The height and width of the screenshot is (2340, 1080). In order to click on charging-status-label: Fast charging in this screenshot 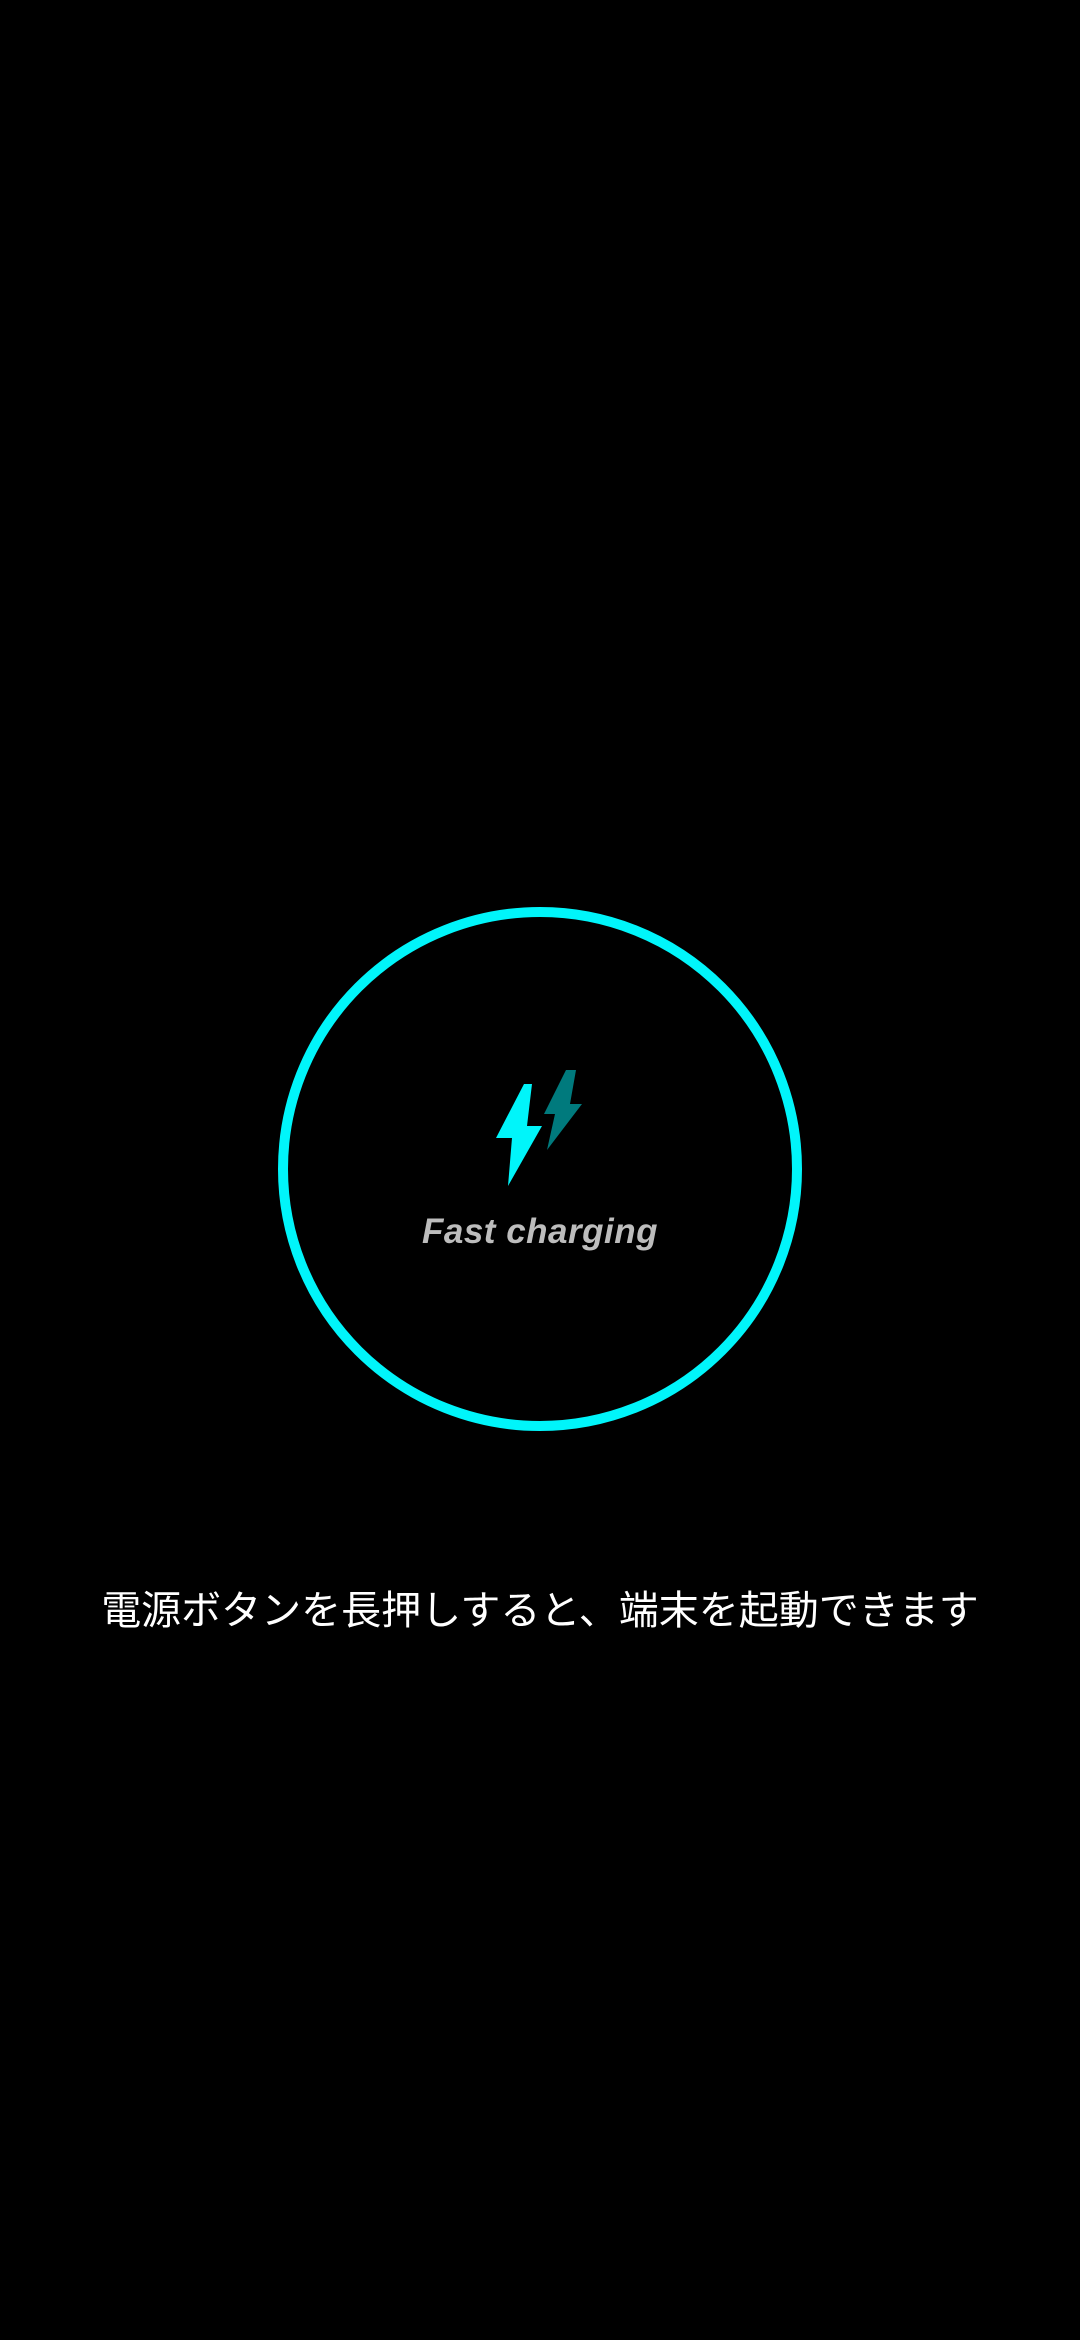, I will do `click(540, 1231)`.